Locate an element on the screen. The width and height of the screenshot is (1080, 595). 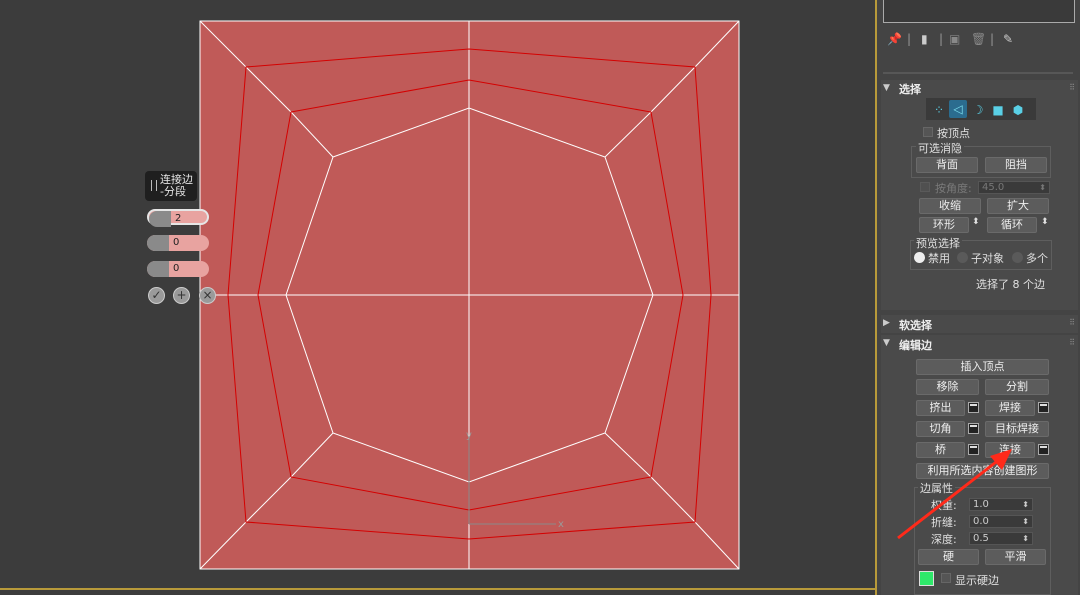
preview-multi-label: 多个 is located at coordinates (1037, 258).